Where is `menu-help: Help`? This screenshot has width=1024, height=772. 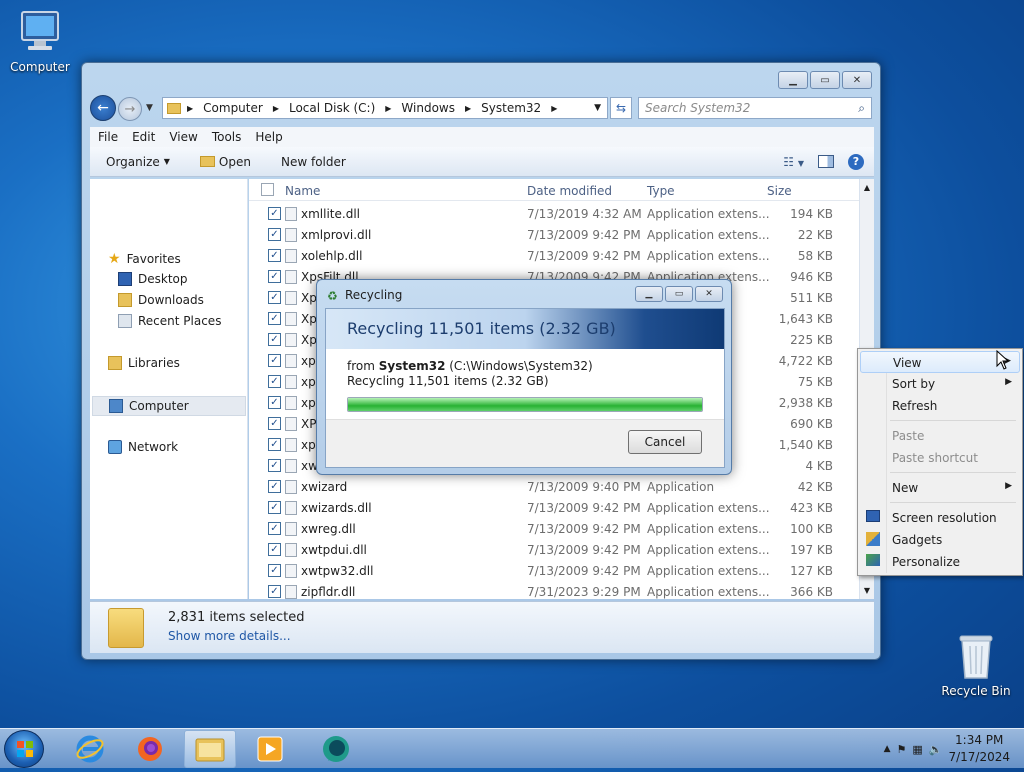
menu-help: Help is located at coordinates (268, 137).